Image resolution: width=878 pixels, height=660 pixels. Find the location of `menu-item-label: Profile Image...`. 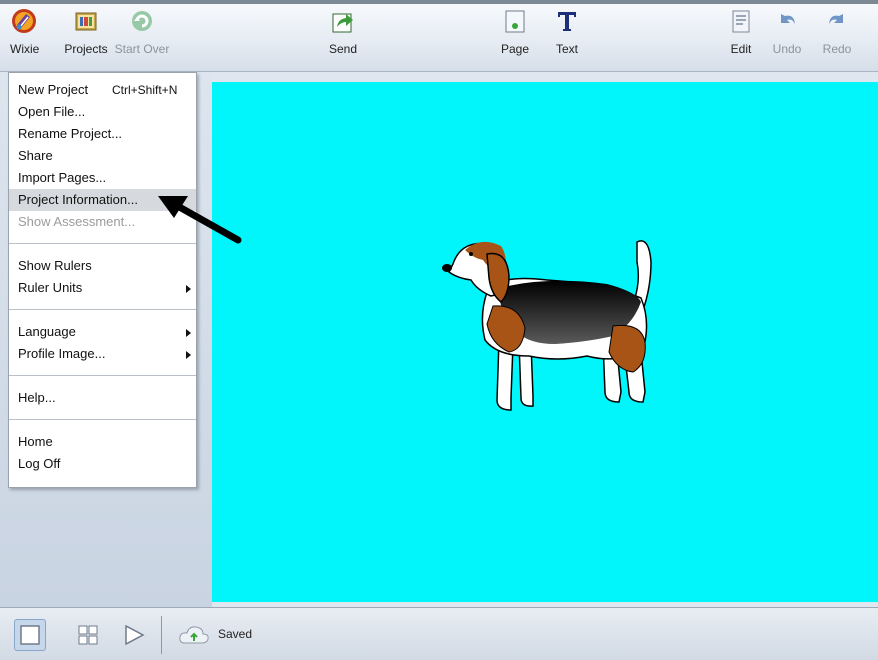

menu-item-label: Profile Image... is located at coordinates (62, 353).